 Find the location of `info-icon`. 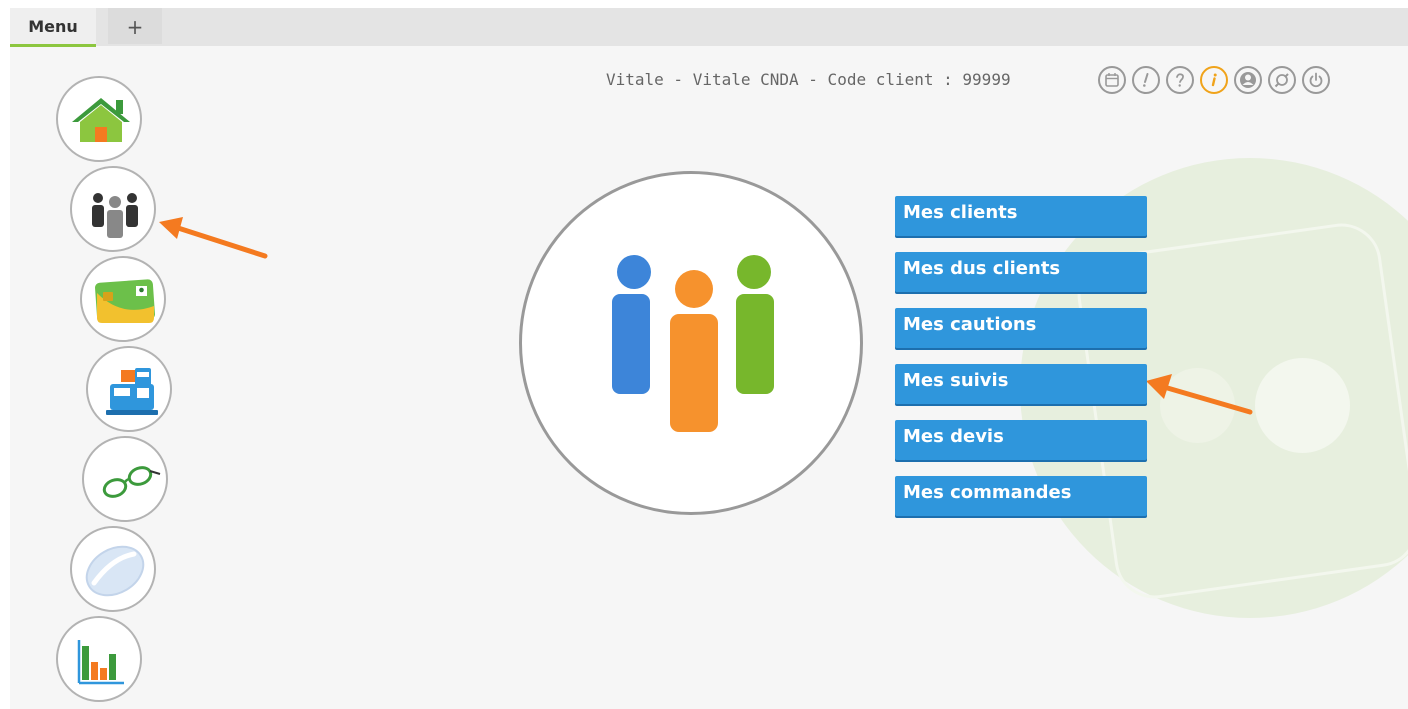

info-icon is located at coordinates (1214, 80).